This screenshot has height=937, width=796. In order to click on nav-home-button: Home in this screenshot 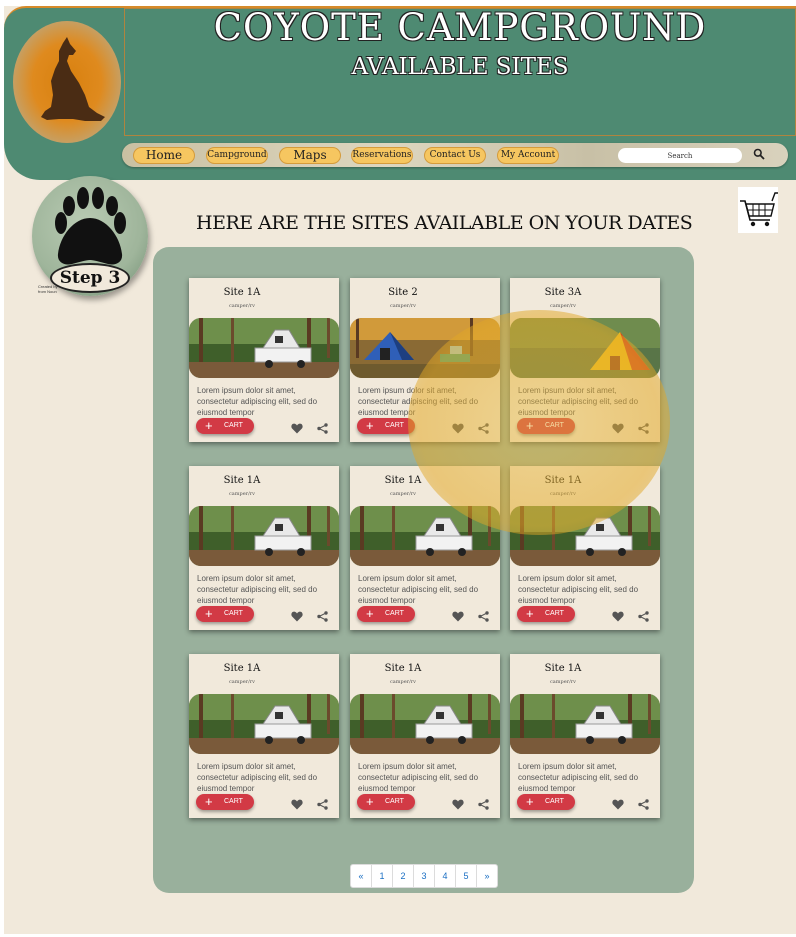, I will do `click(164, 155)`.